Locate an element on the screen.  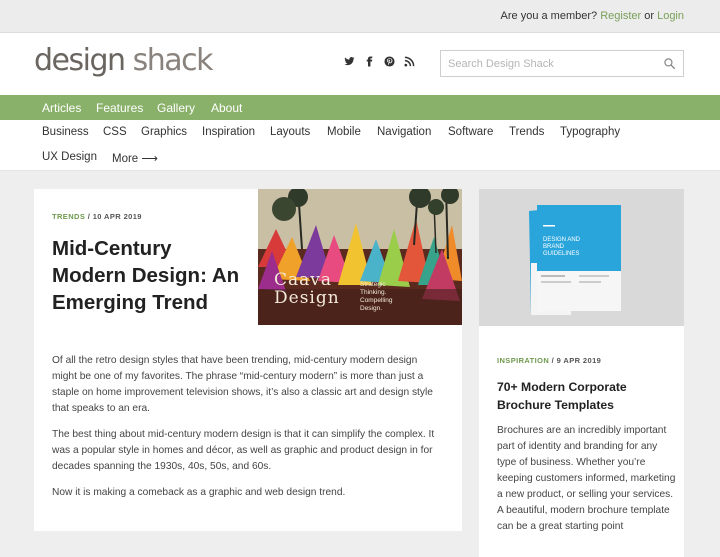
article-meta: TRENDS / 10 APR 2019 is located at coordinates (97, 216).